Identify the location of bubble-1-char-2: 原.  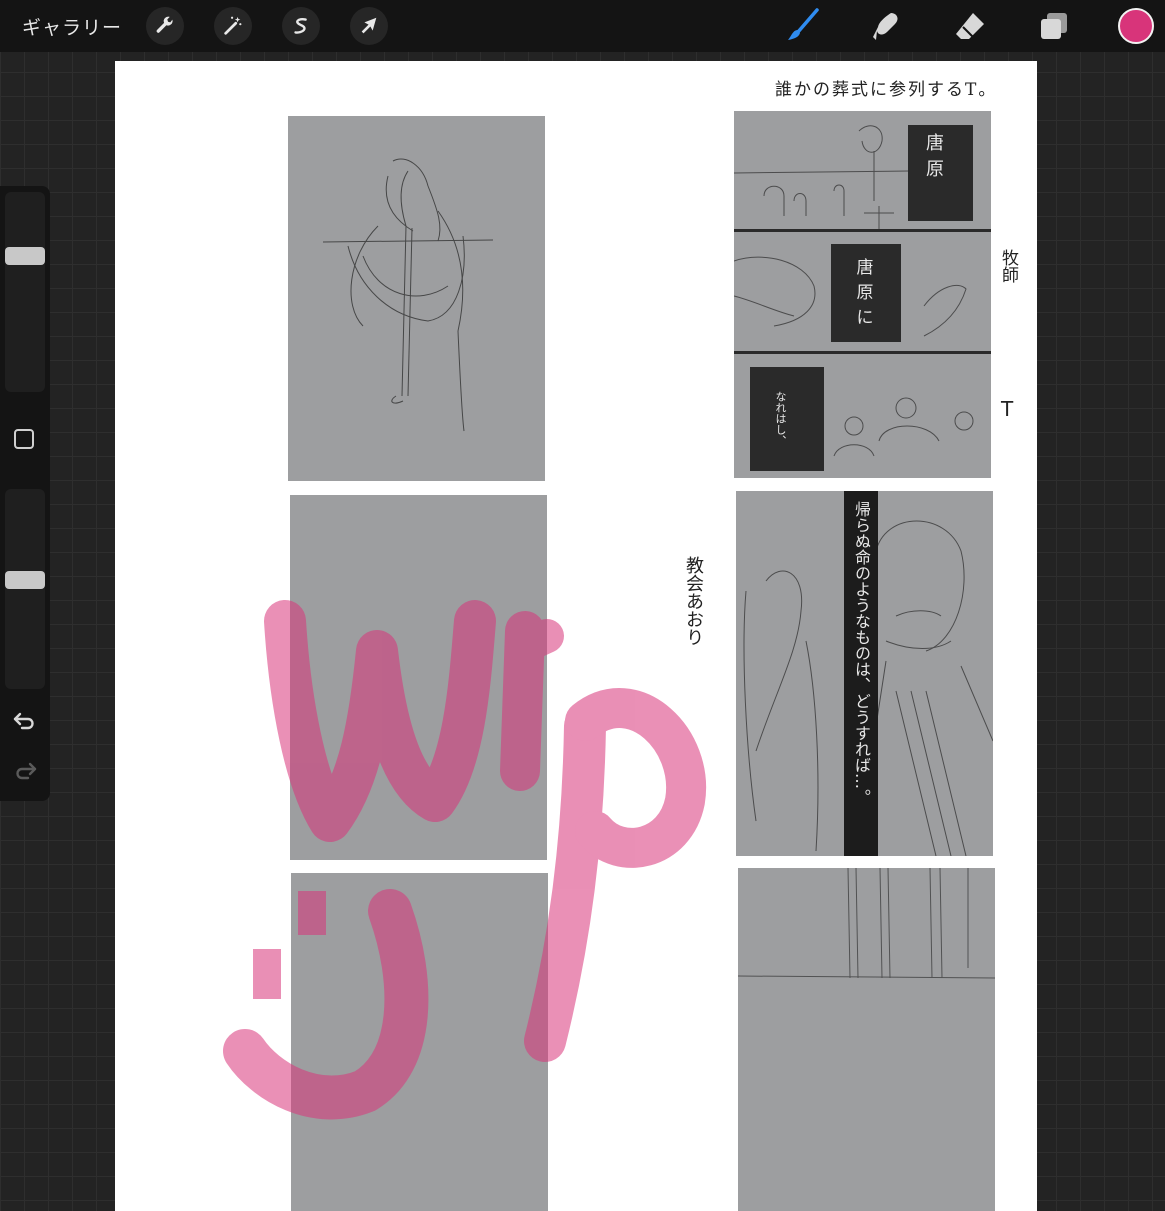
(935, 169).